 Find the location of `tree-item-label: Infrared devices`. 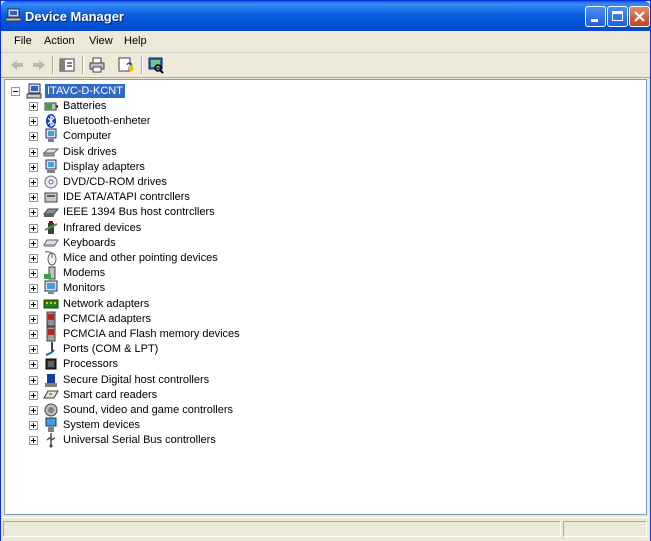

tree-item-label: Infrared devices is located at coordinates (102, 227).